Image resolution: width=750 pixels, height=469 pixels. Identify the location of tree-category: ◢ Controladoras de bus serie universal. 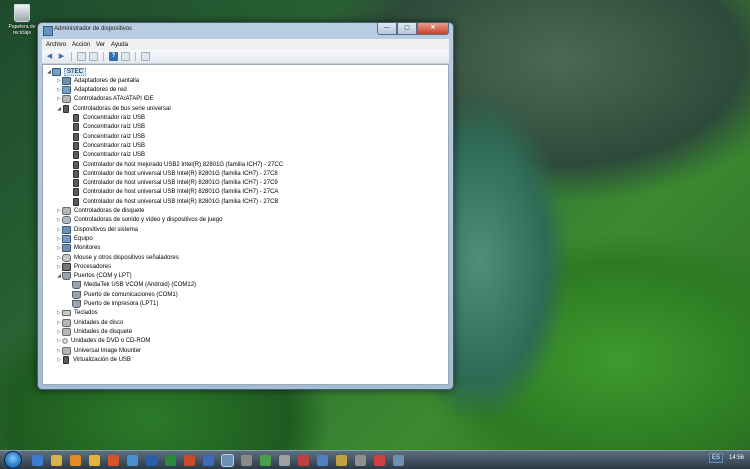
(113, 108).